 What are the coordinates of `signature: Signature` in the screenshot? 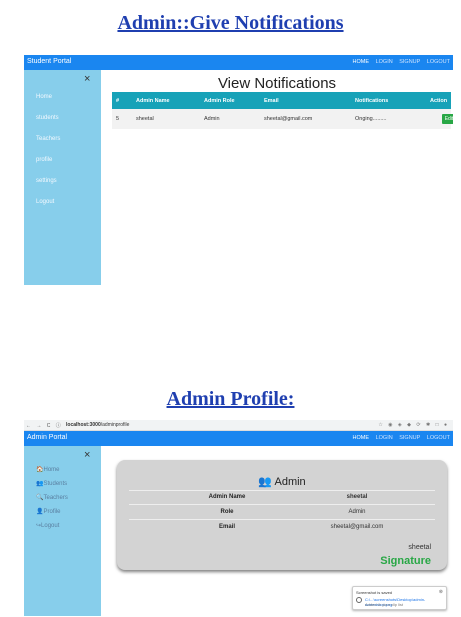 It's located at (405, 561).